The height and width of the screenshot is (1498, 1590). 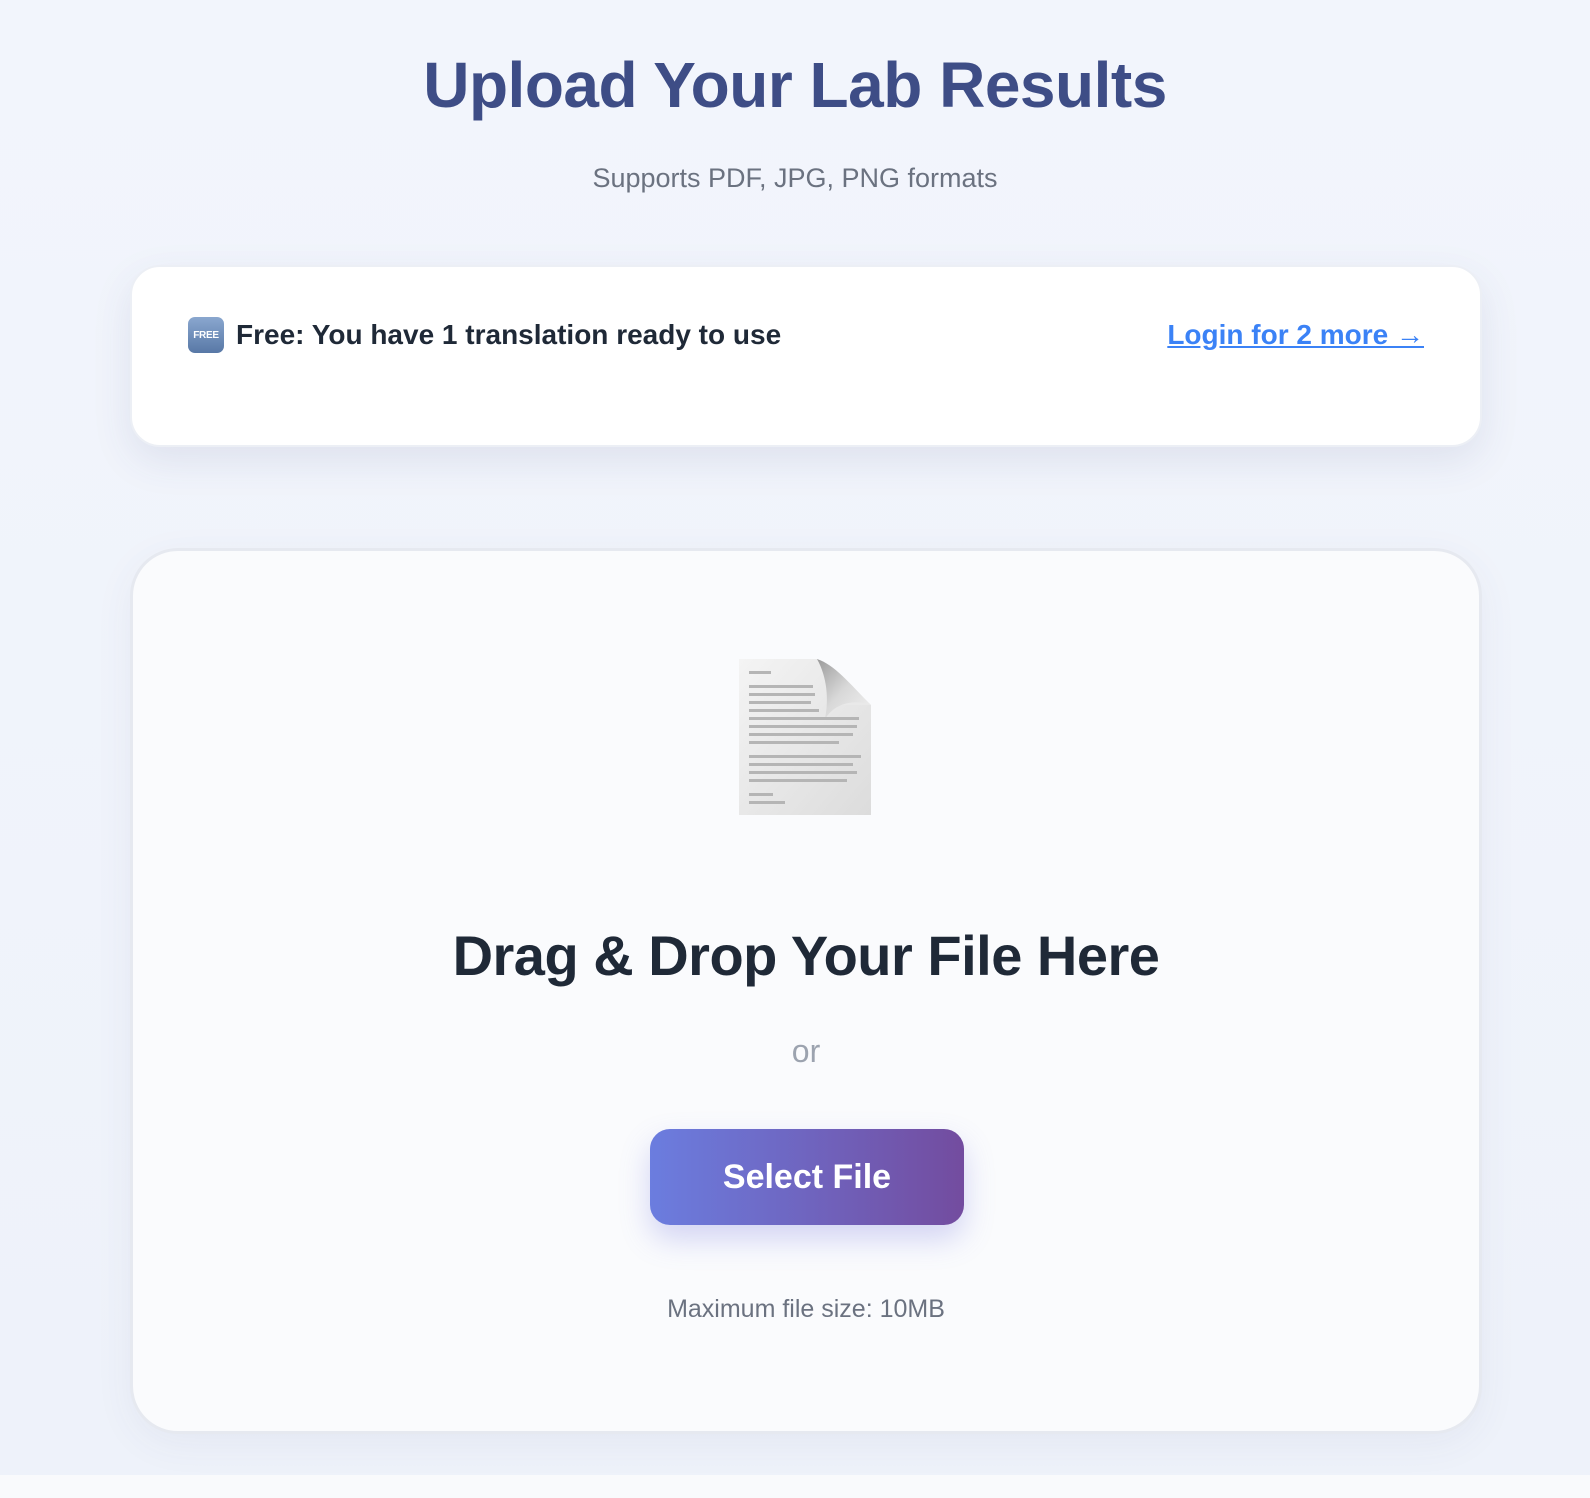 What do you see at coordinates (806, 1051) in the screenshot?
I see `or-separator: or` at bounding box center [806, 1051].